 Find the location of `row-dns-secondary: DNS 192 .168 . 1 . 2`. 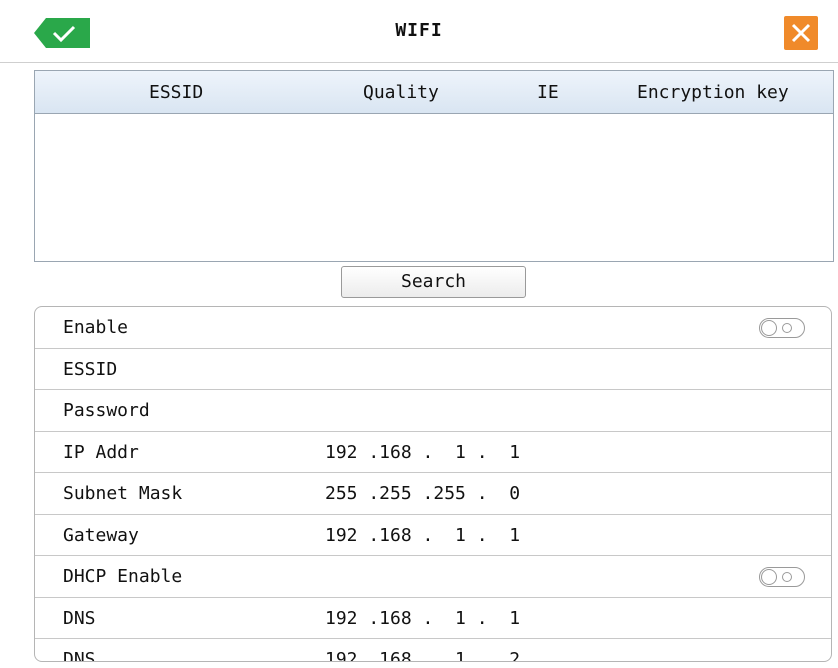

row-dns-secondary: DNS 192 .168 . 1 . 2 is located at coordinates (433, 650).